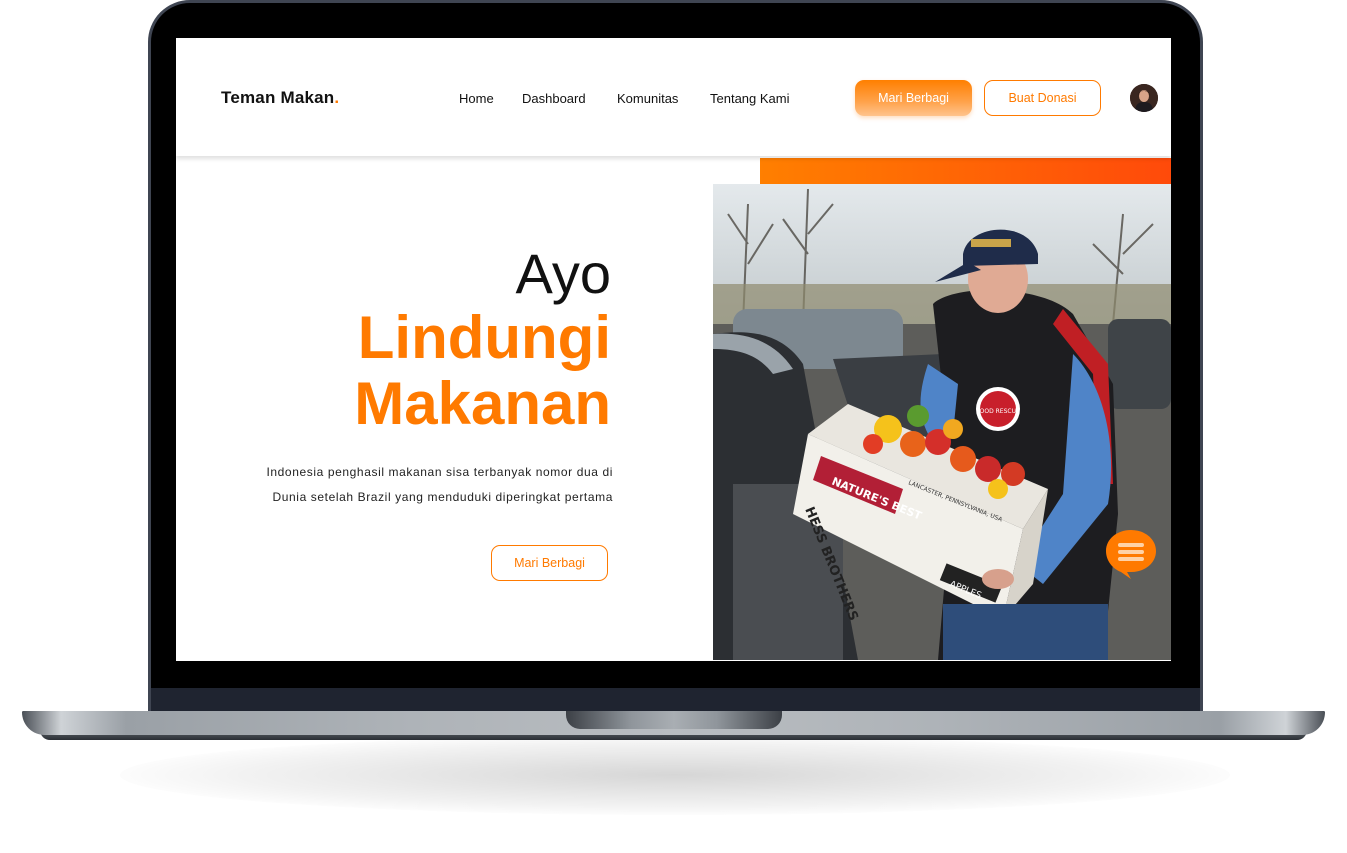 This screenshot has height=853, width=1347. What do you see at coordinates (998, 411) in the screenshot?
I see `shirt-badge-text: FOOD RESCUE` at bounding box center [998, 411].